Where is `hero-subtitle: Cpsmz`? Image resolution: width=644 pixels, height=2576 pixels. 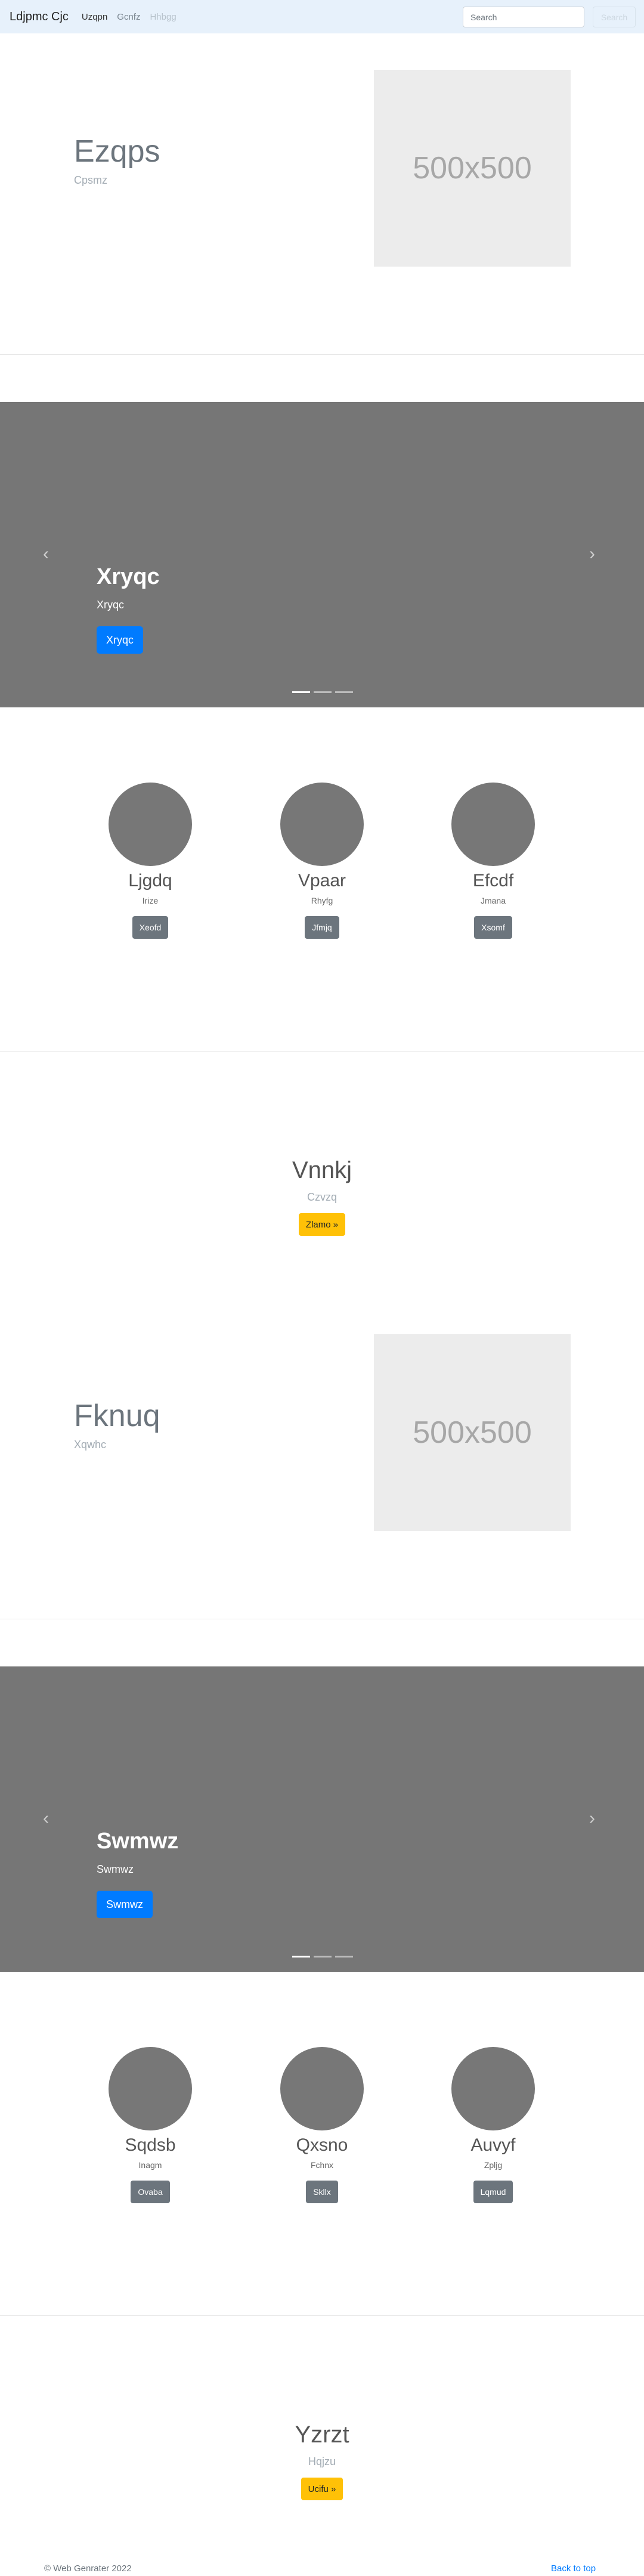 hero-subtitle: Cpsmz is located at coordinates (91, 180).